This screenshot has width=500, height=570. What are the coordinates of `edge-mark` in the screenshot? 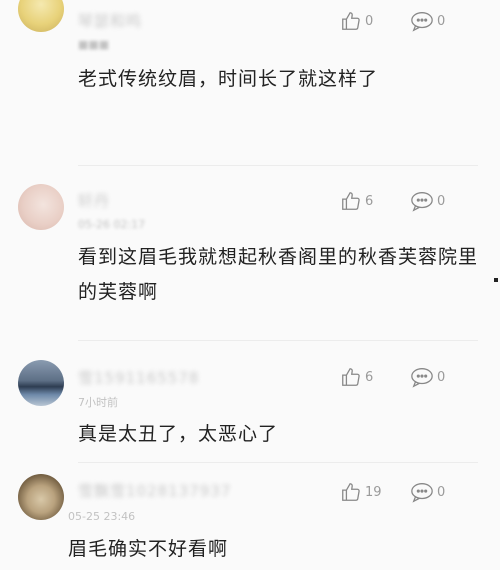 It's located at (496, 280).